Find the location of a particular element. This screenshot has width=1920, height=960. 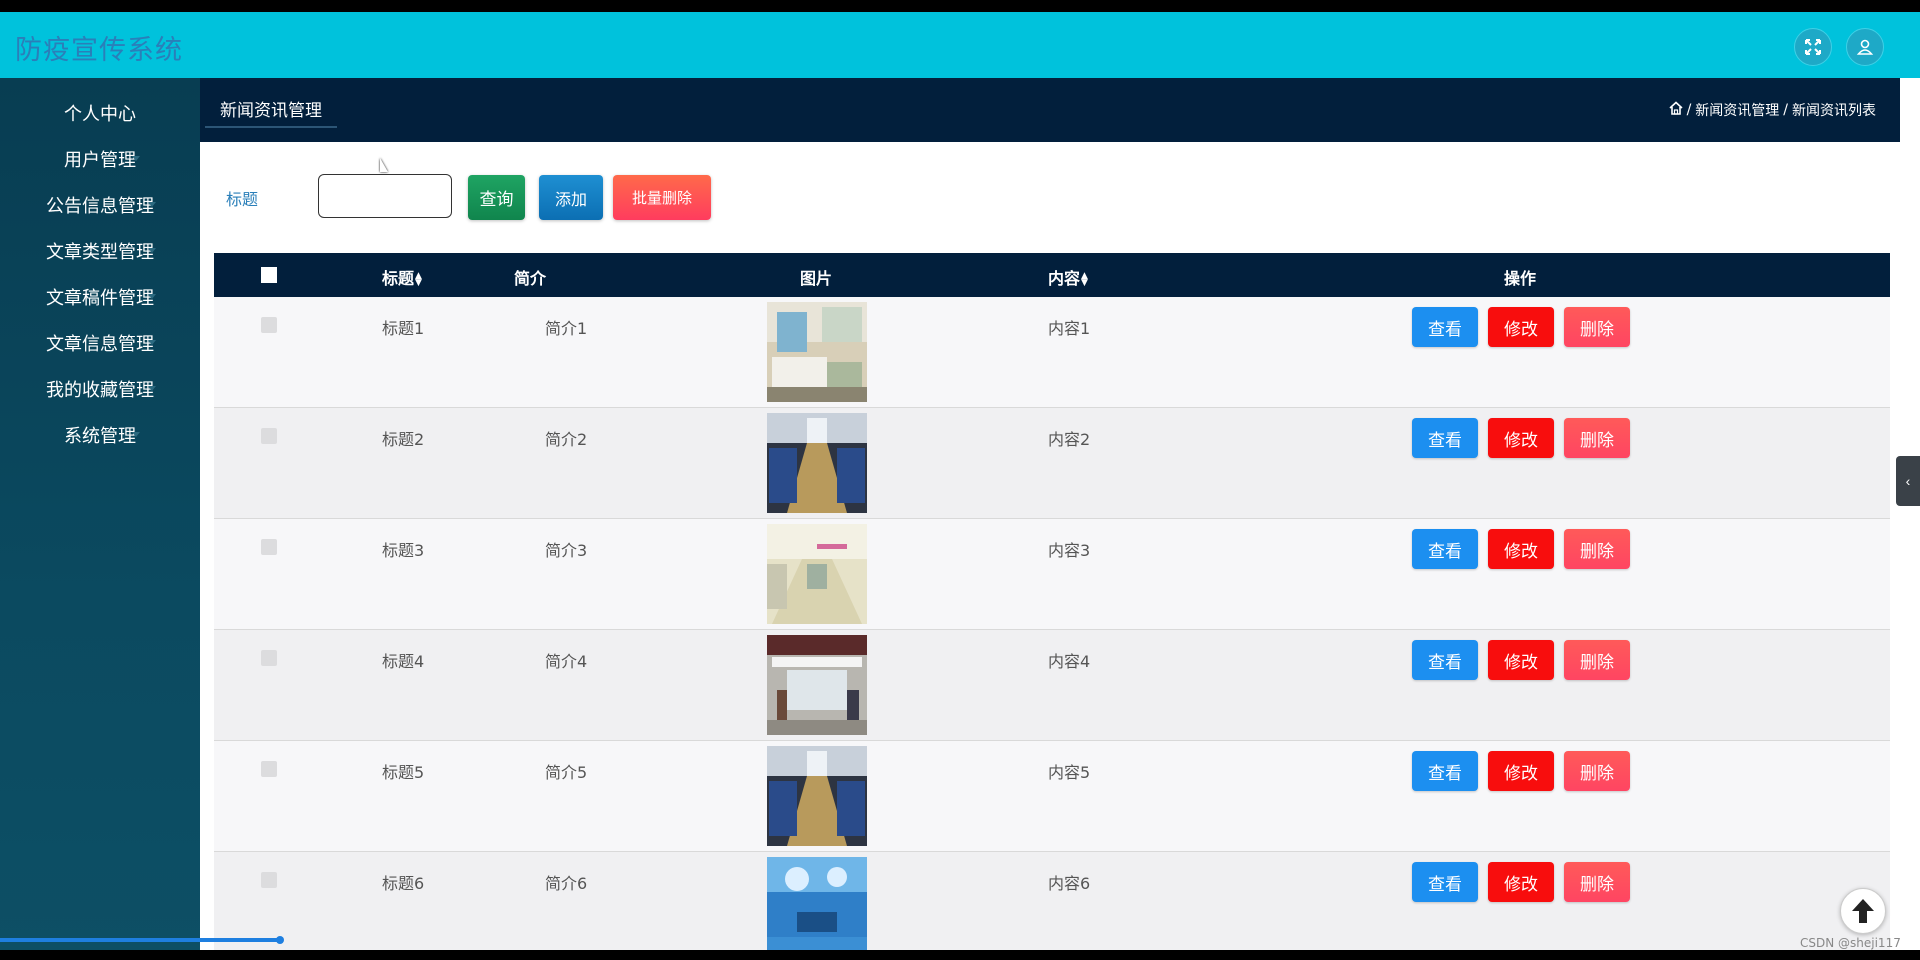

tab-news-management: 新闻资讯管理 is located at coordinates (271, 107).